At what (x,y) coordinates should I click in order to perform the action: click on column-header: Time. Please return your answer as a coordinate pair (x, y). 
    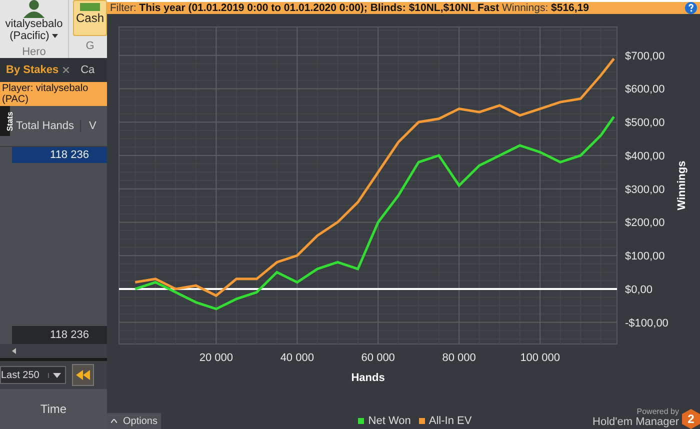
    Looking at the image, I should click on (53, 409).